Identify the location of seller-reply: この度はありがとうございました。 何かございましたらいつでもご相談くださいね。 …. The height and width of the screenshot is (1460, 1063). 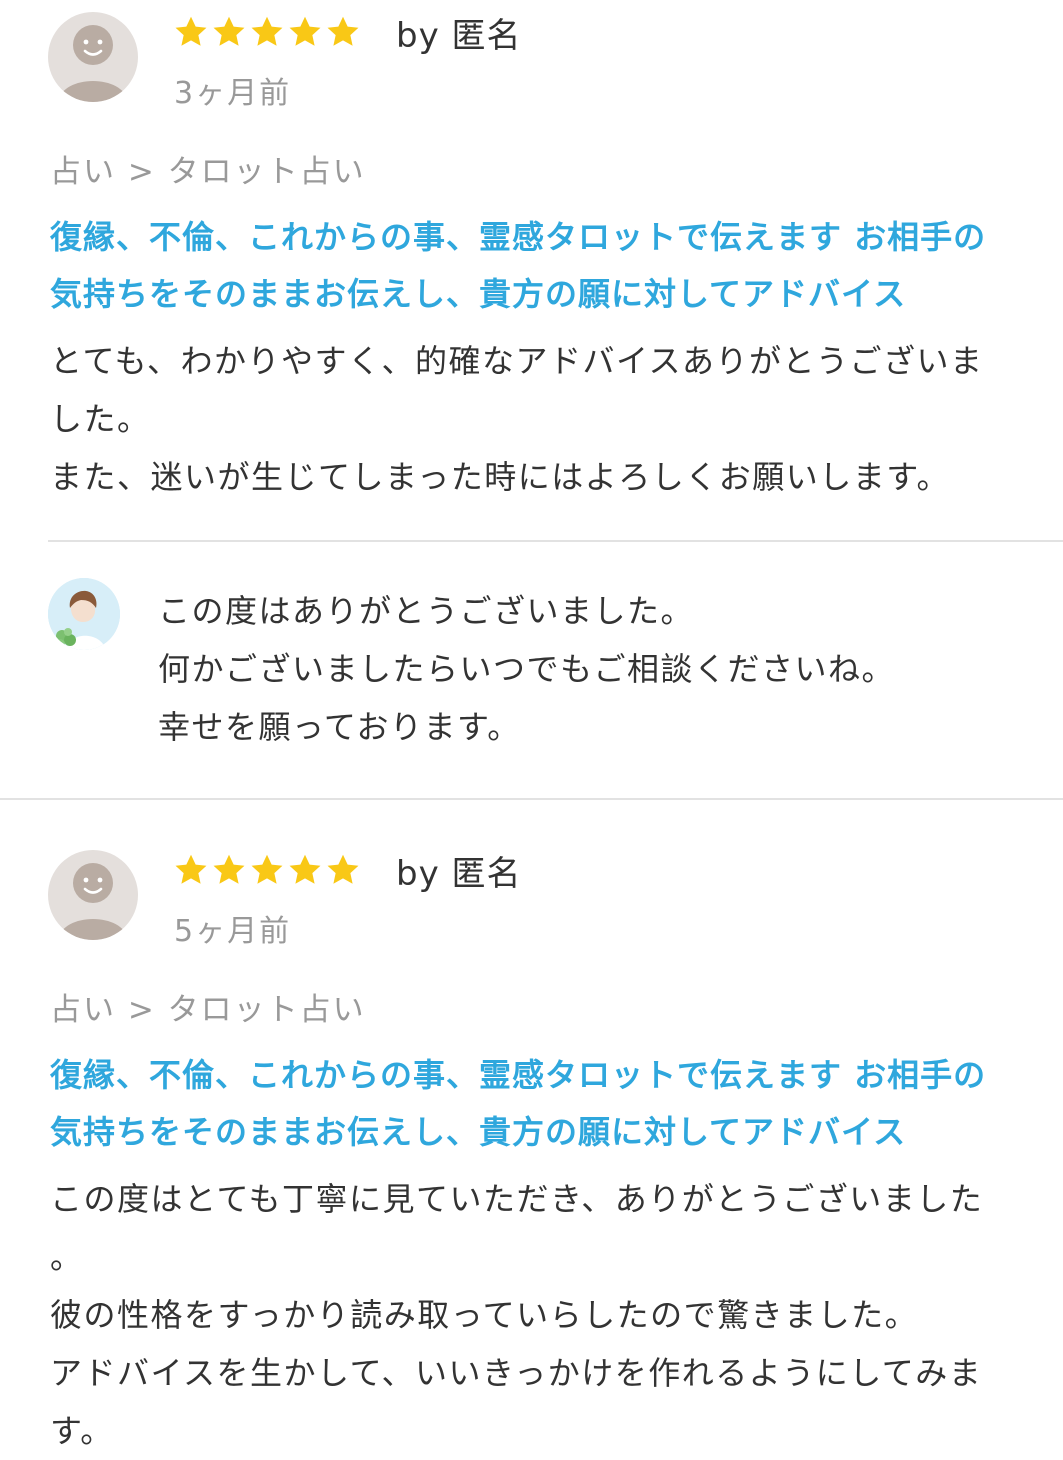
(527, 669).